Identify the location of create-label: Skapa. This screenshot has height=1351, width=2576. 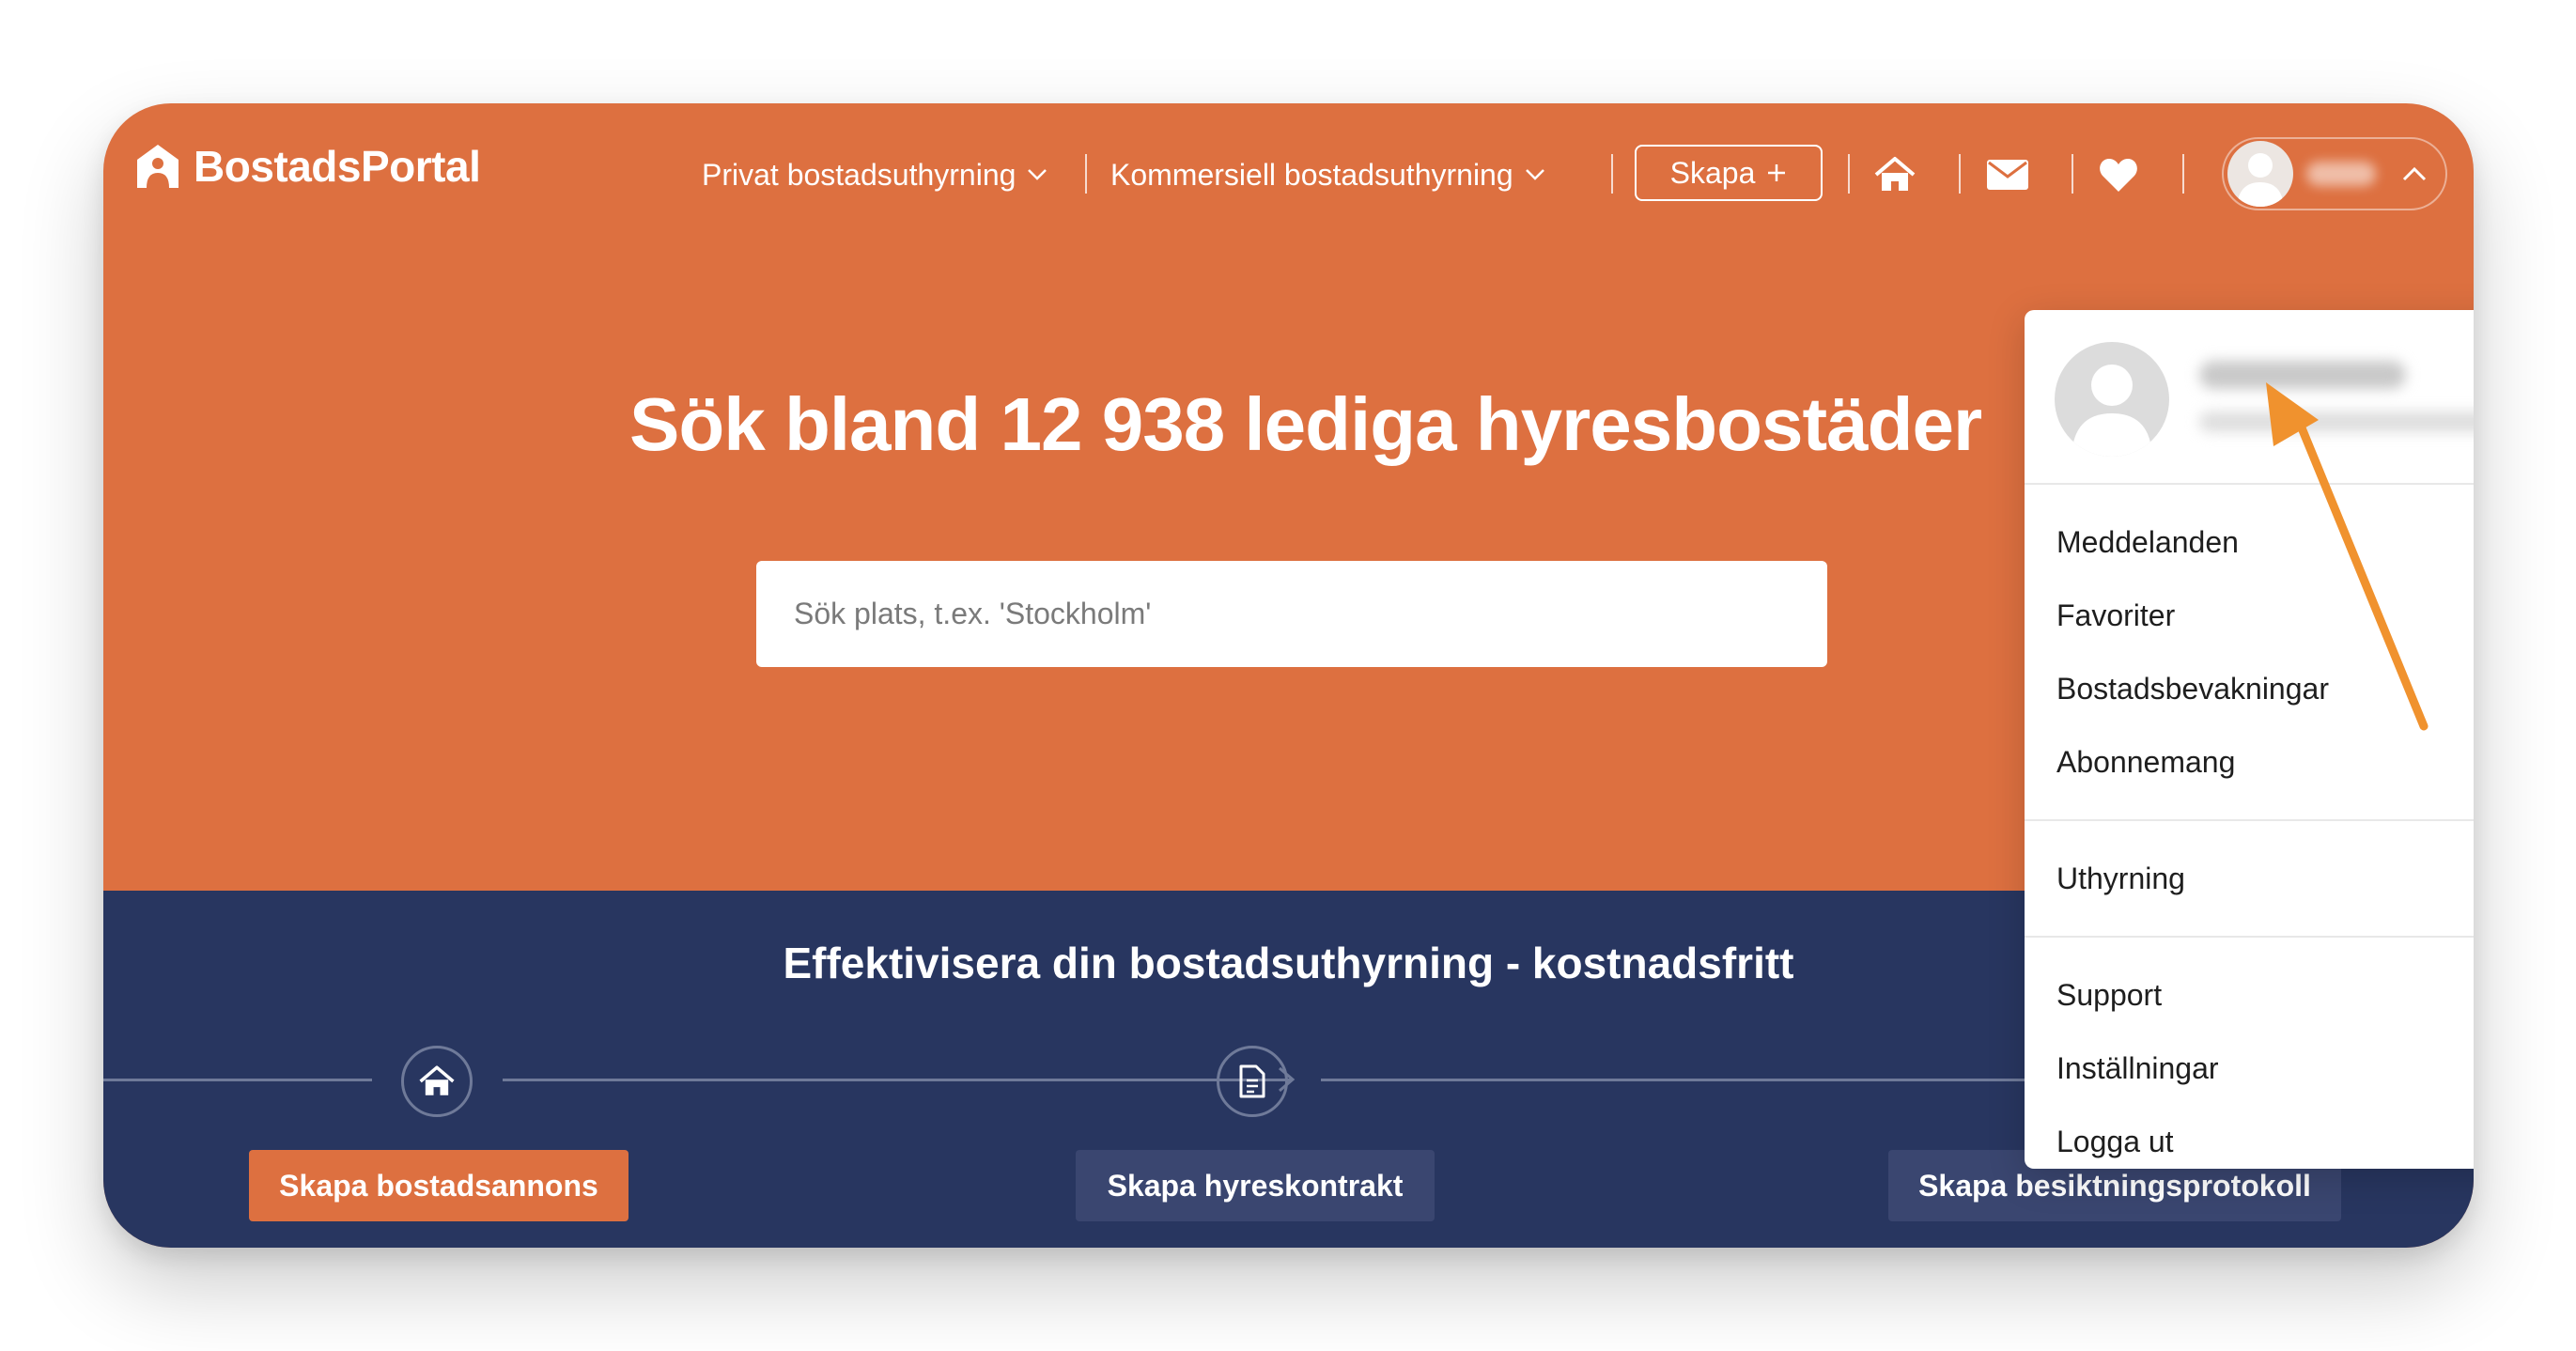
(1712, 172).